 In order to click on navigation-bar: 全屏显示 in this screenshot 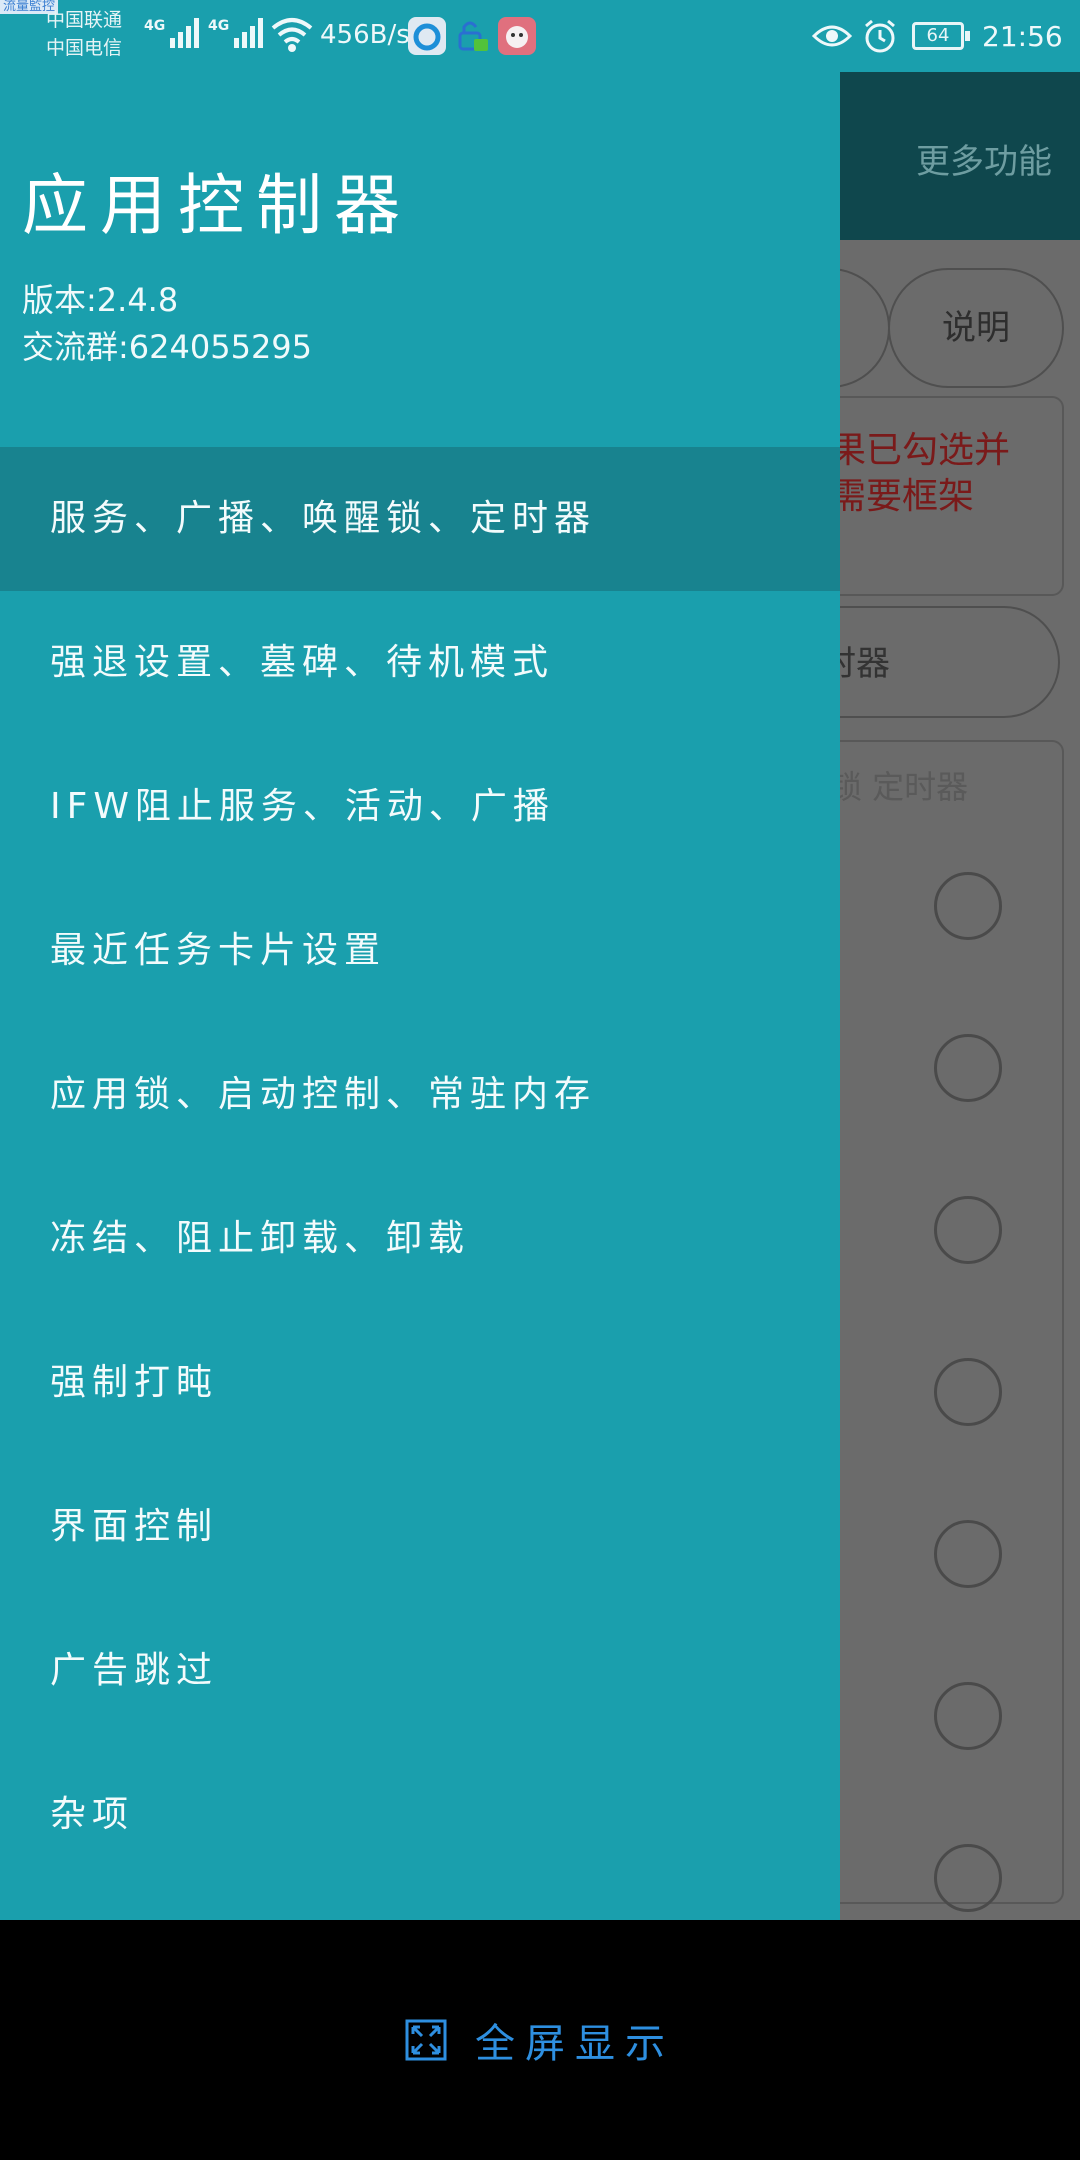, I will do `click(540, 2040)`.